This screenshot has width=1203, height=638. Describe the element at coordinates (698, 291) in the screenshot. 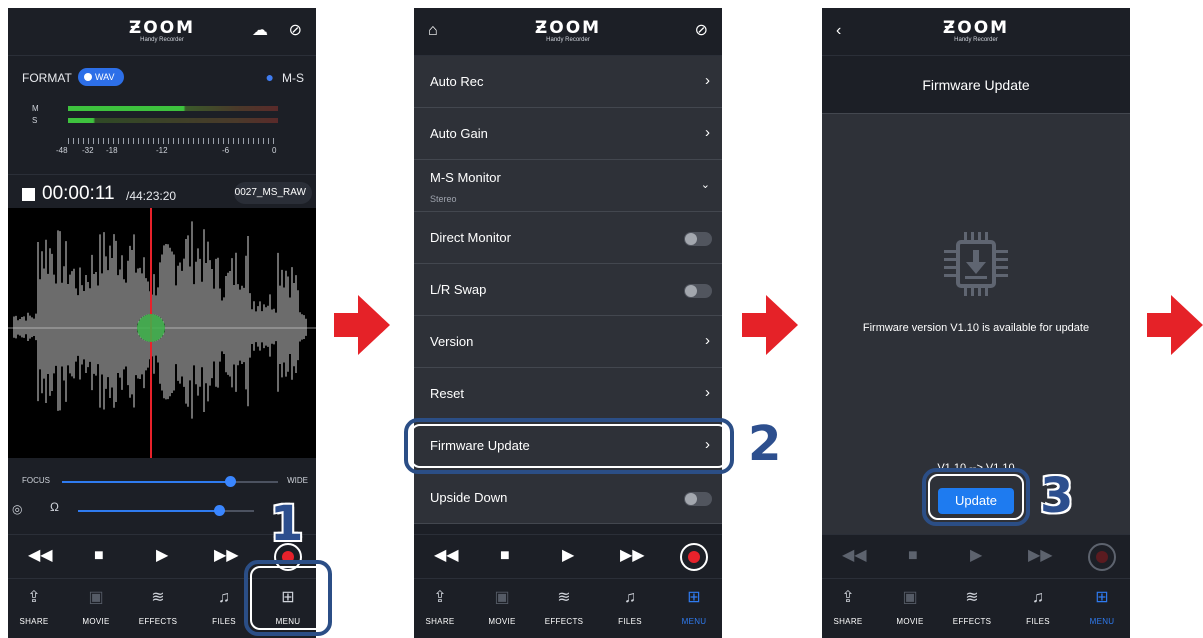

I see `lr-swap-toggle` at that location.